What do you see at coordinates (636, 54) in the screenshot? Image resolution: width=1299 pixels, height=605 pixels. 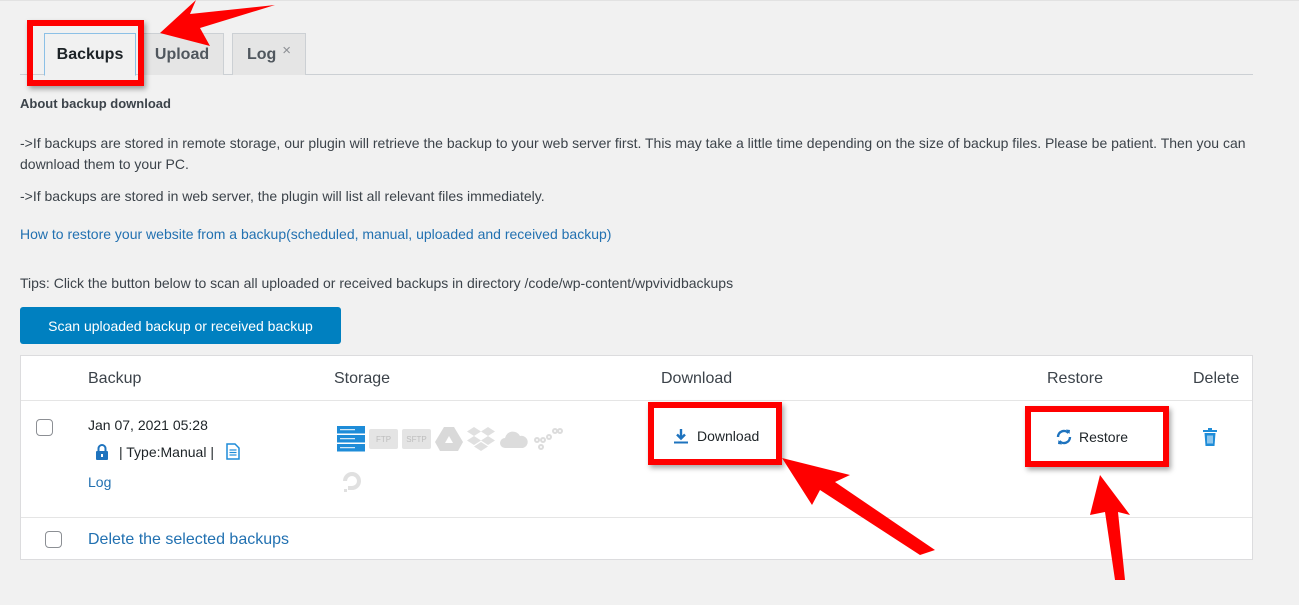 I see `tab-bar: Backups Upload Log ×` at bounding box center [636, 54].